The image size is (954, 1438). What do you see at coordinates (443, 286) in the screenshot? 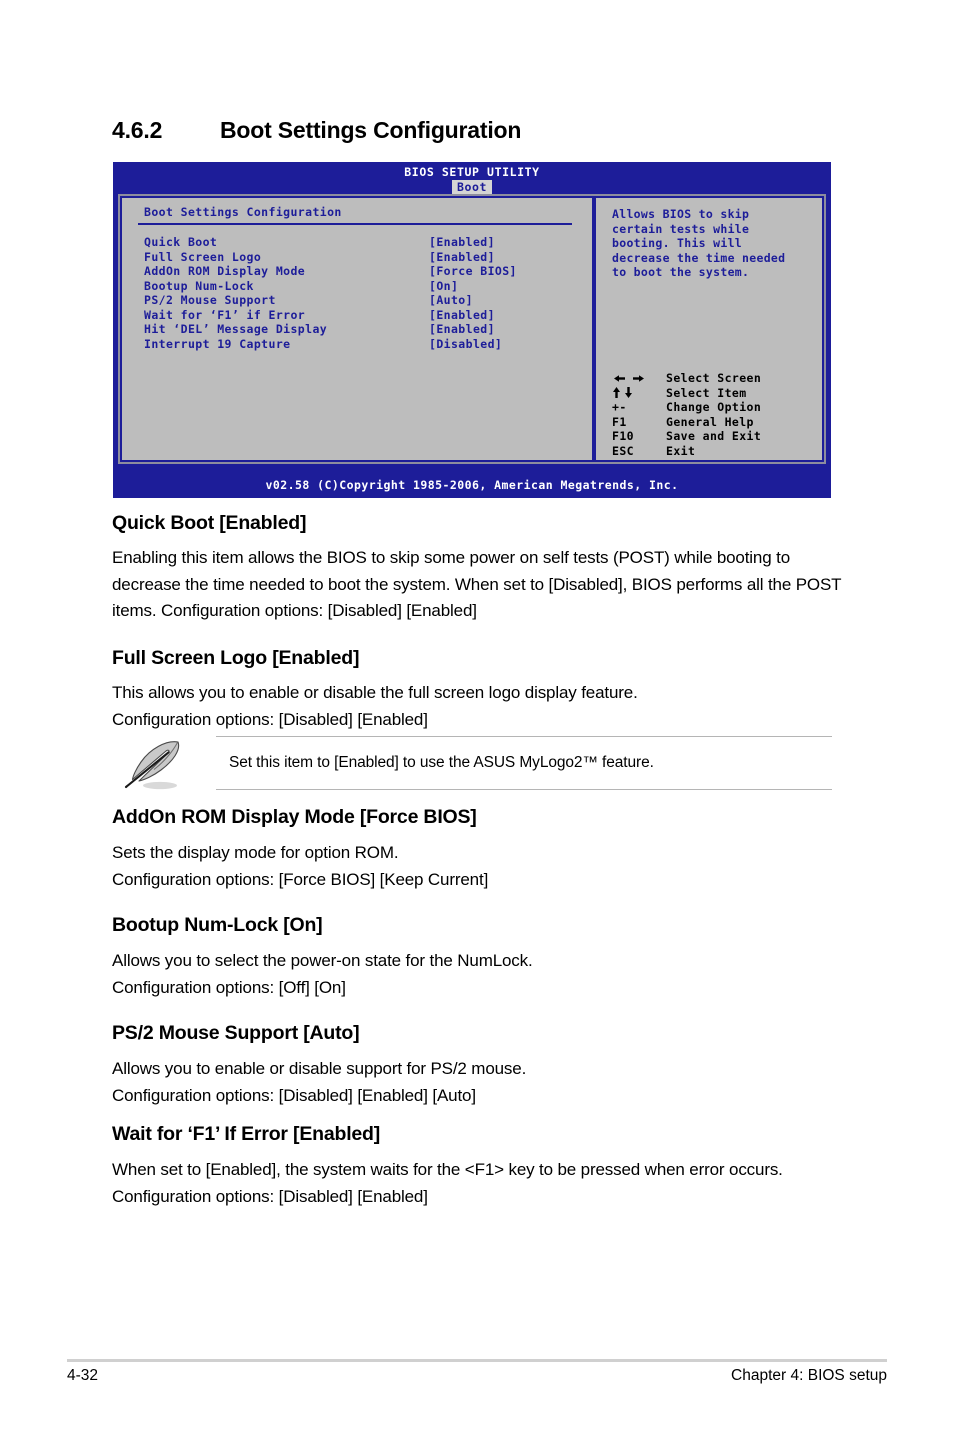
I see `bios-setting-value: [On]` at bounding box center [443, 286].